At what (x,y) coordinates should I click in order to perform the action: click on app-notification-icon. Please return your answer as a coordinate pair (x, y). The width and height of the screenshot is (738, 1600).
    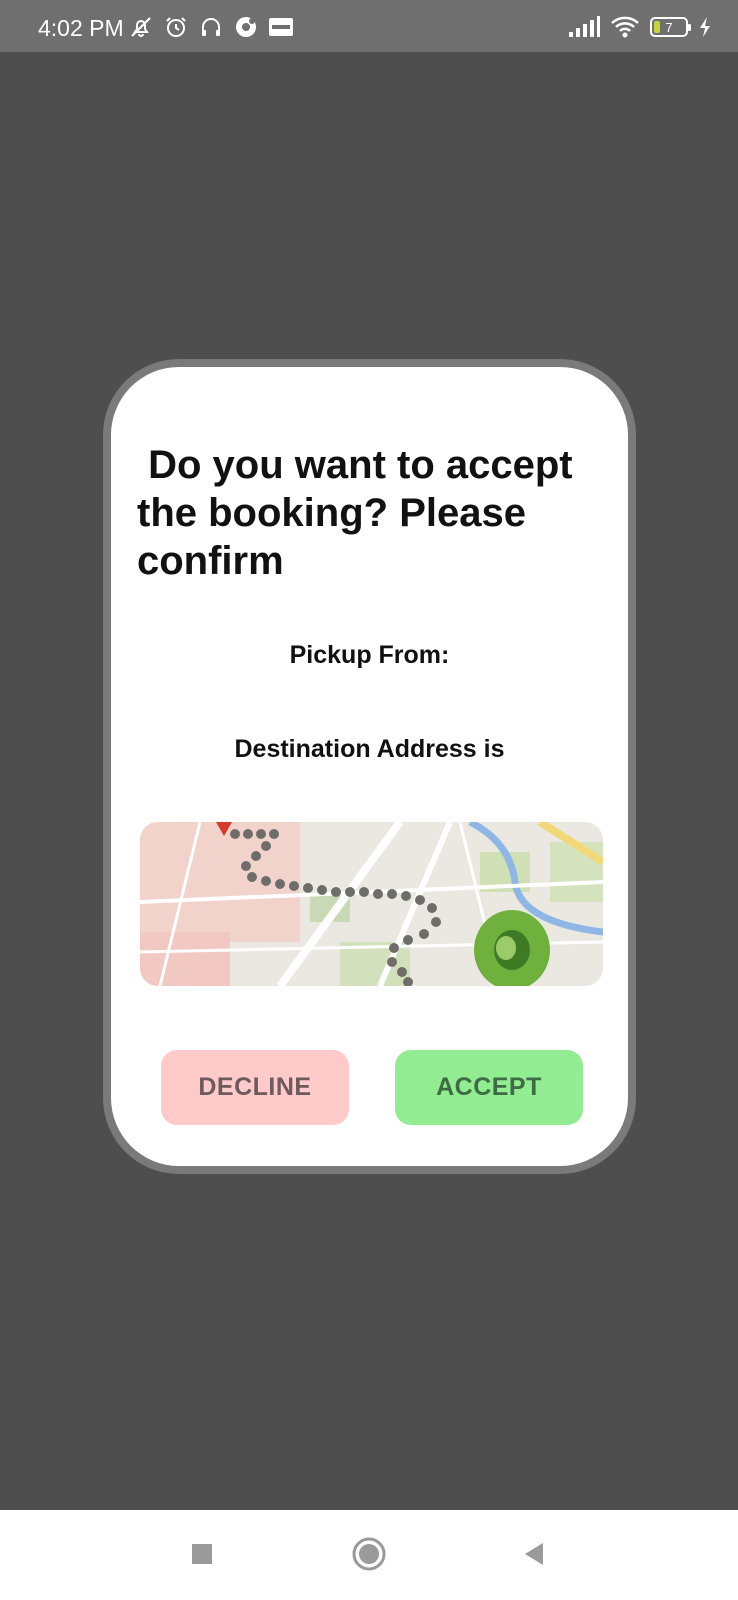
    Looking at the image, I should click on (246, 27).